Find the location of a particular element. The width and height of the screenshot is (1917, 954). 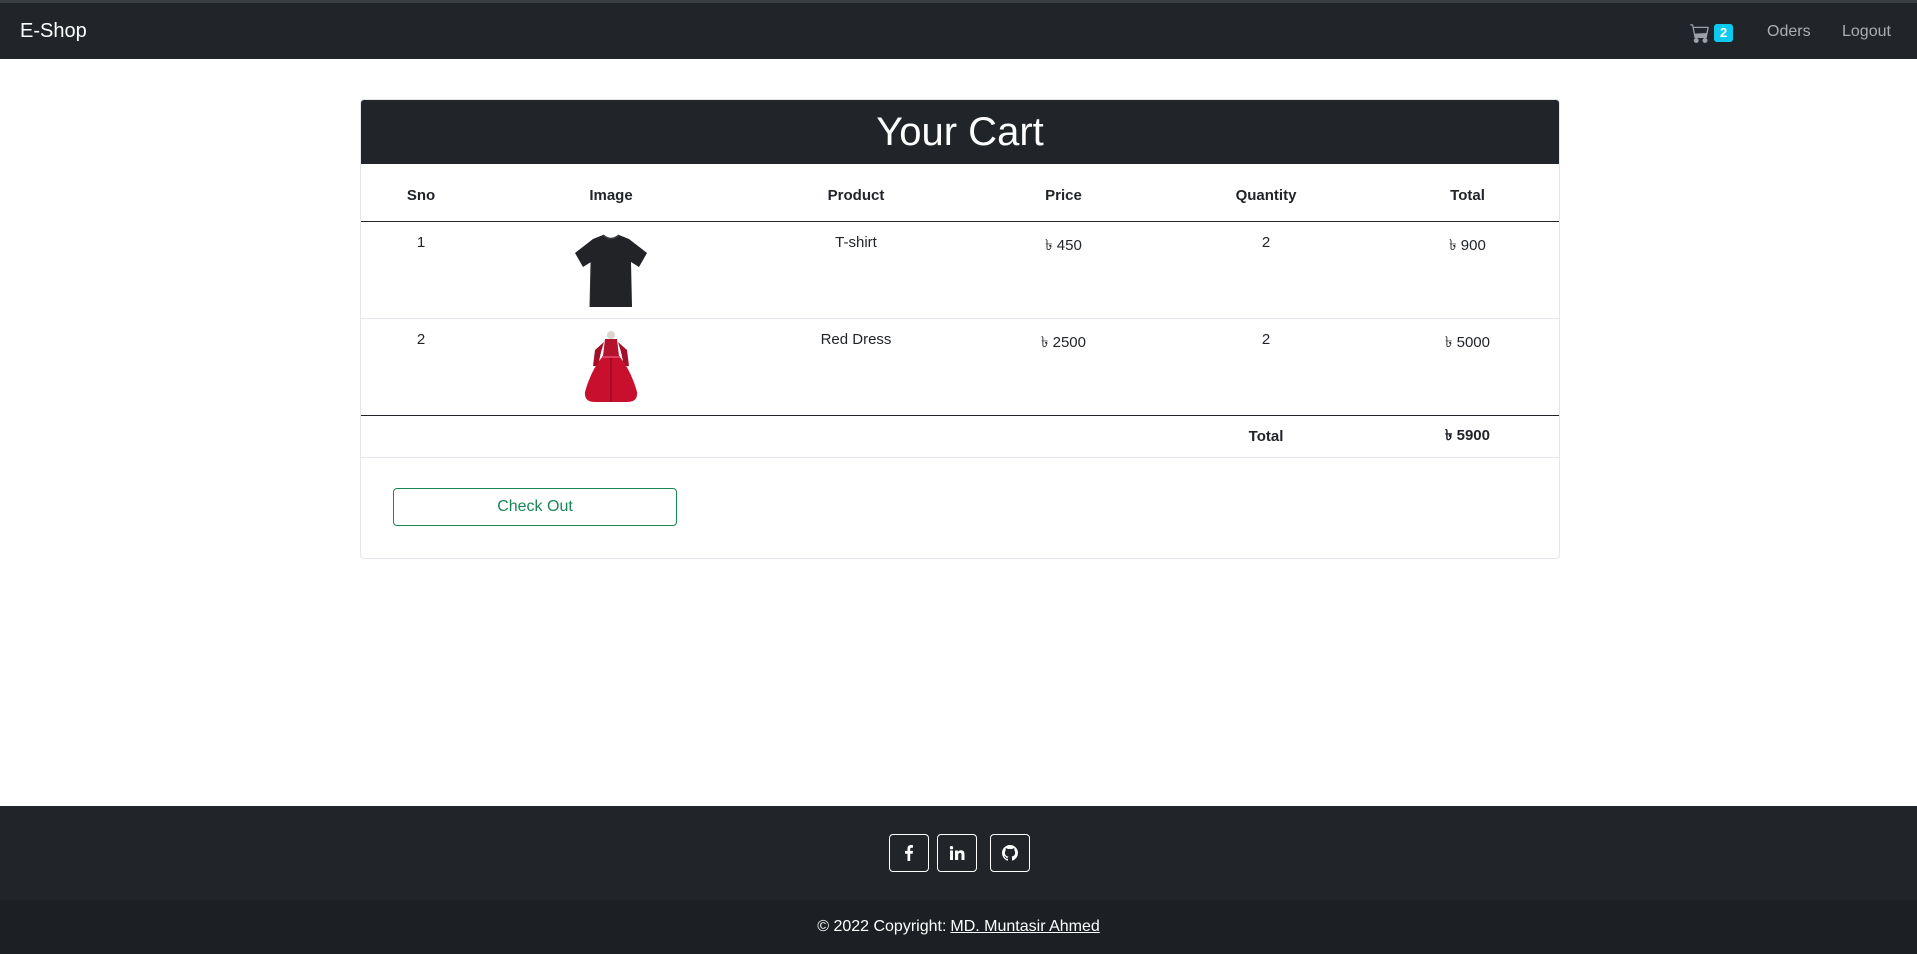

cart-table-header: Sno Image Product Price Quantity Total is located at coordinates (960, 193).